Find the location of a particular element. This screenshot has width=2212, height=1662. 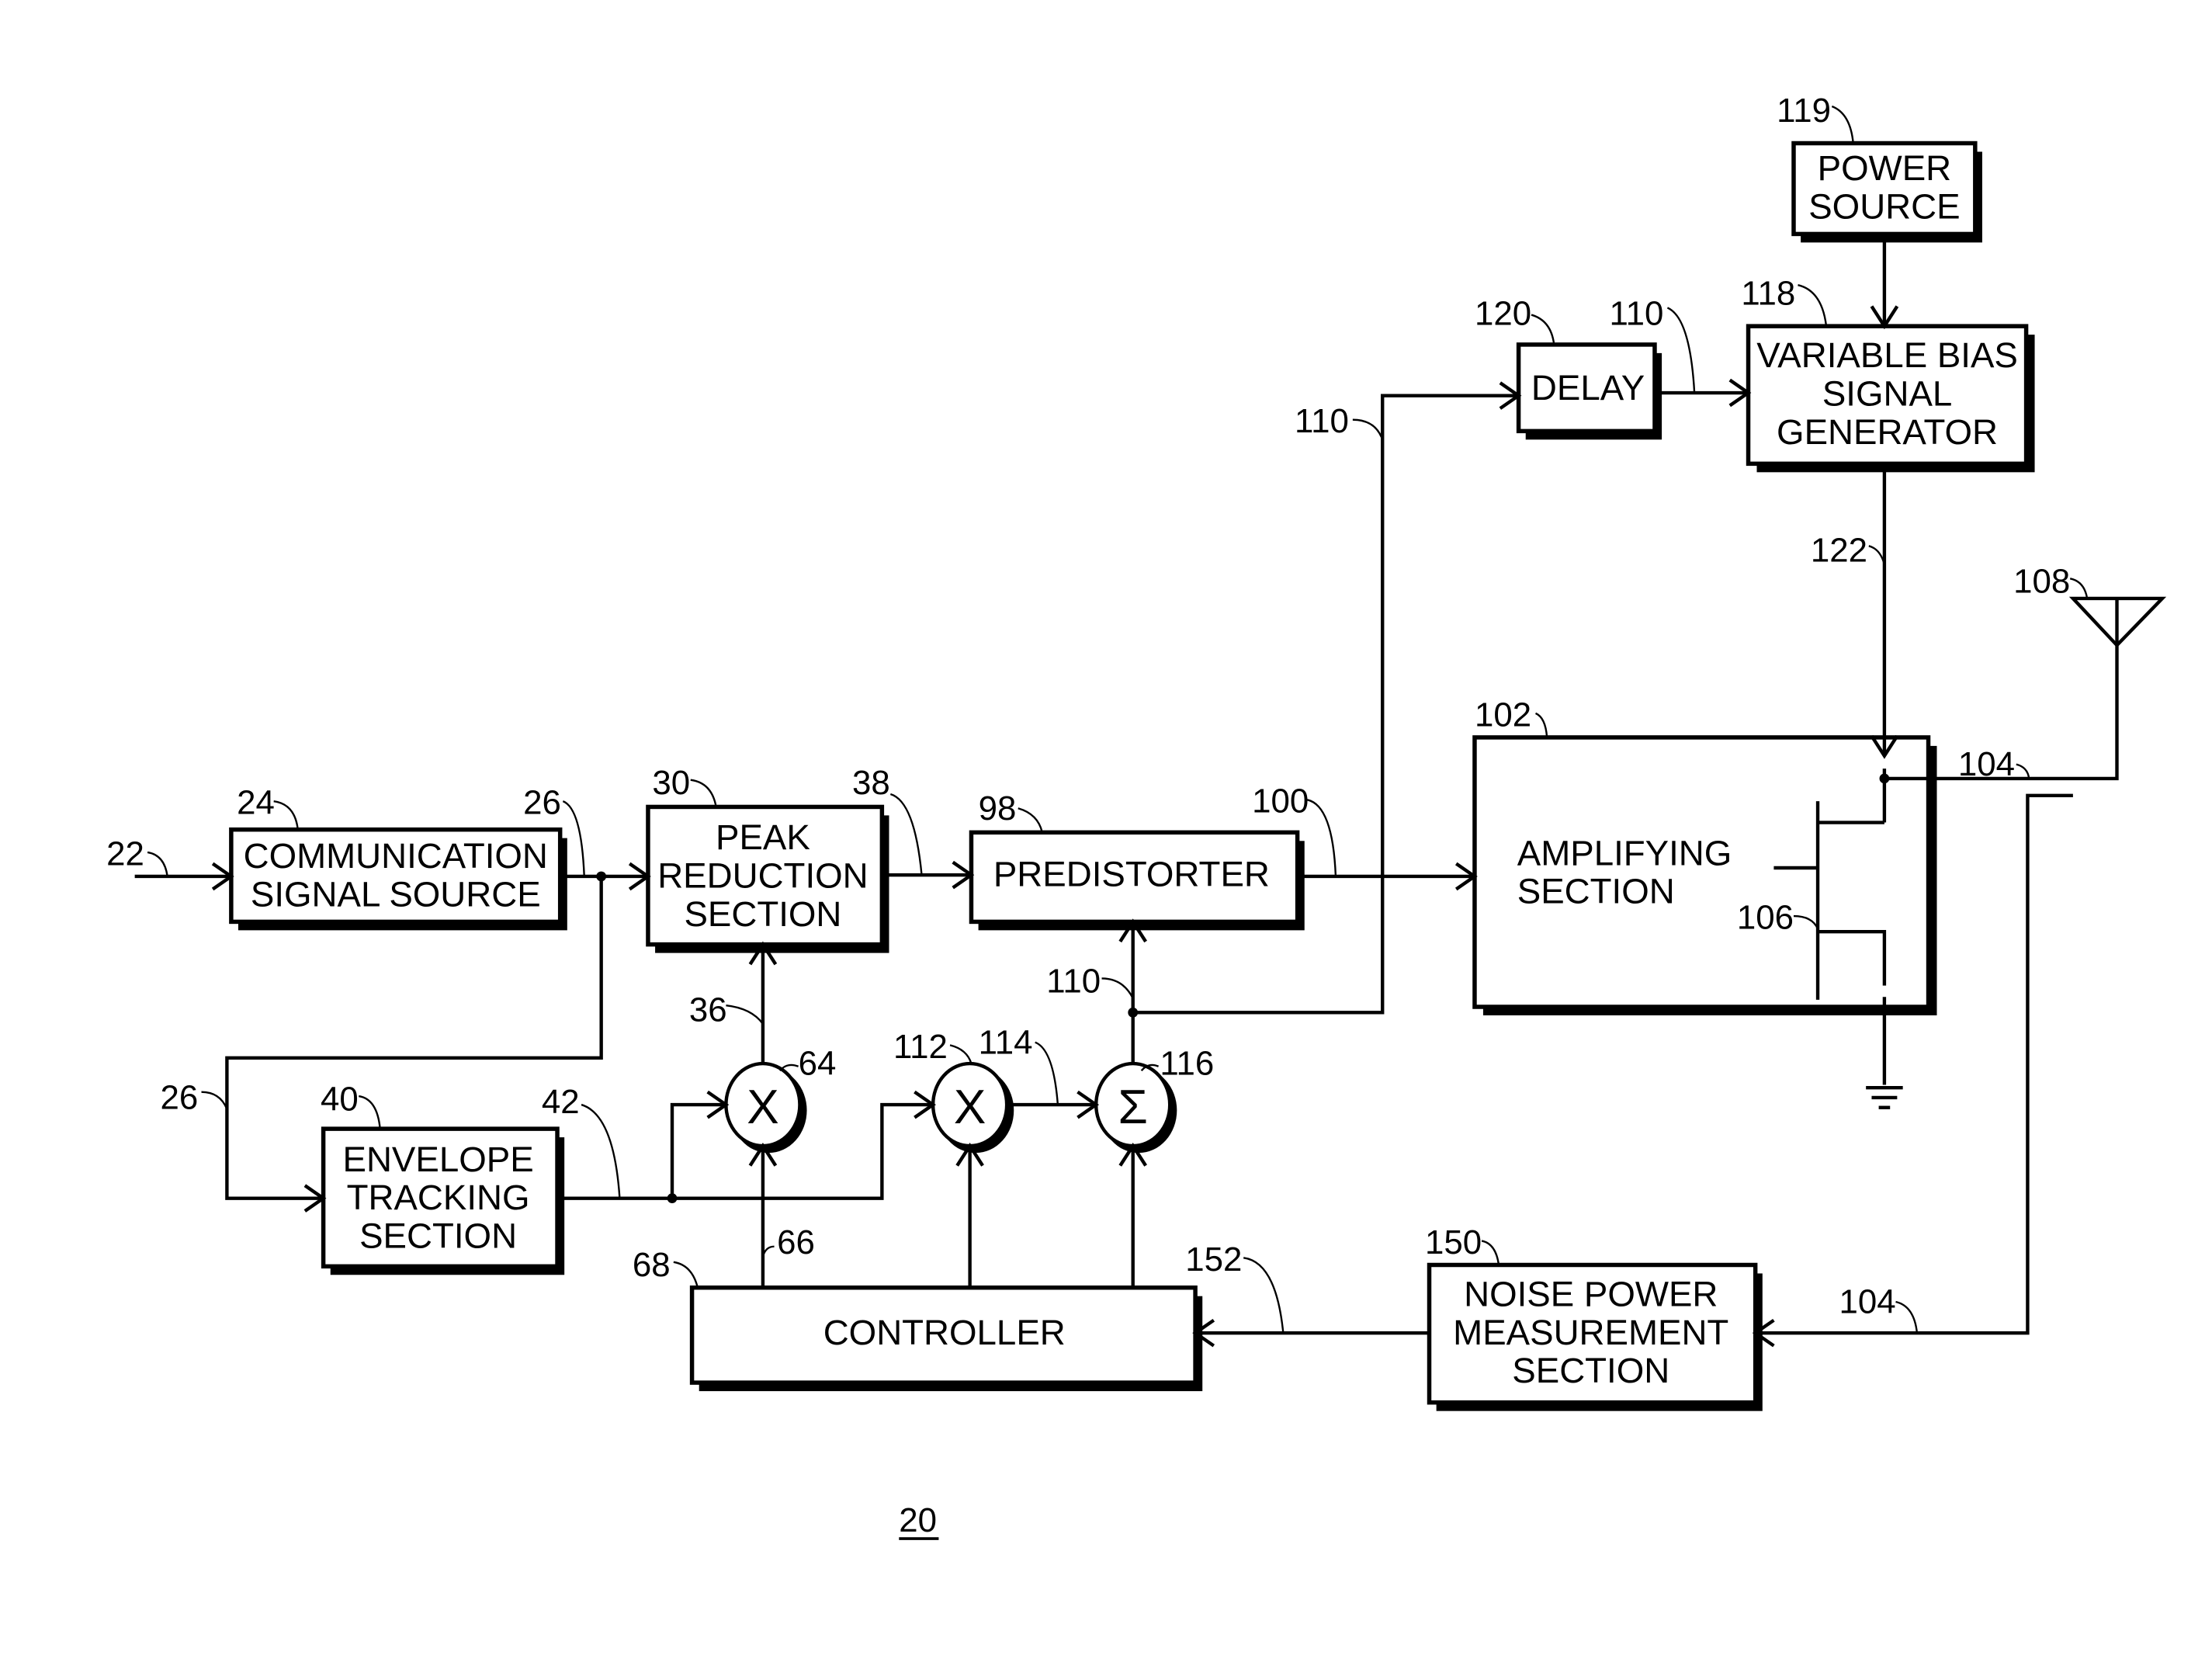

wire-42-branch is located at coordinates (698, 1150).